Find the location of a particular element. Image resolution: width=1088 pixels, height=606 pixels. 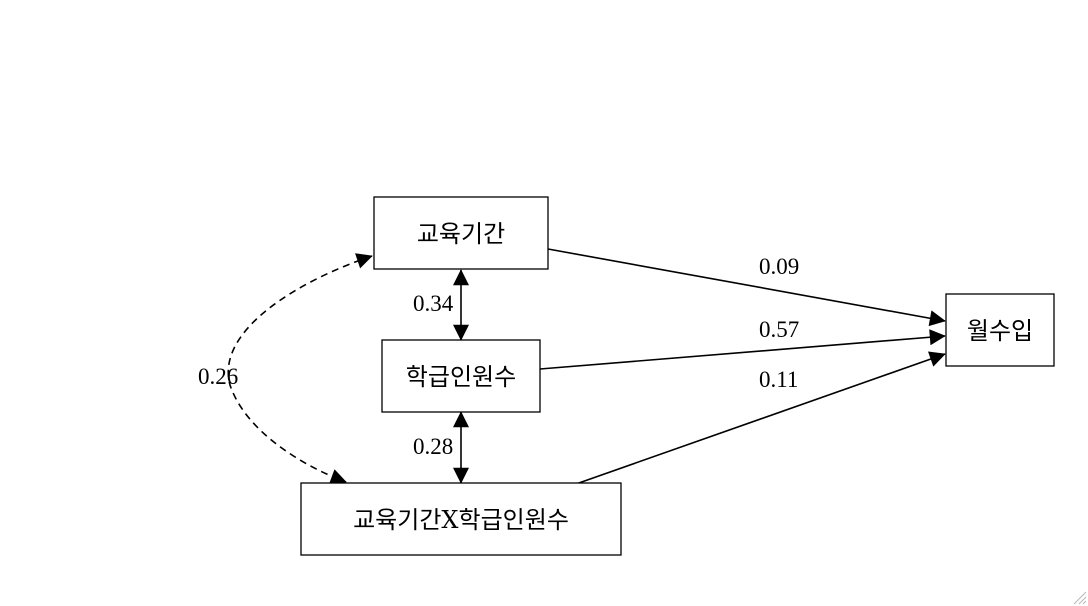

label-classsize-to-income: 0.57 is located at coordinates (779, 329).